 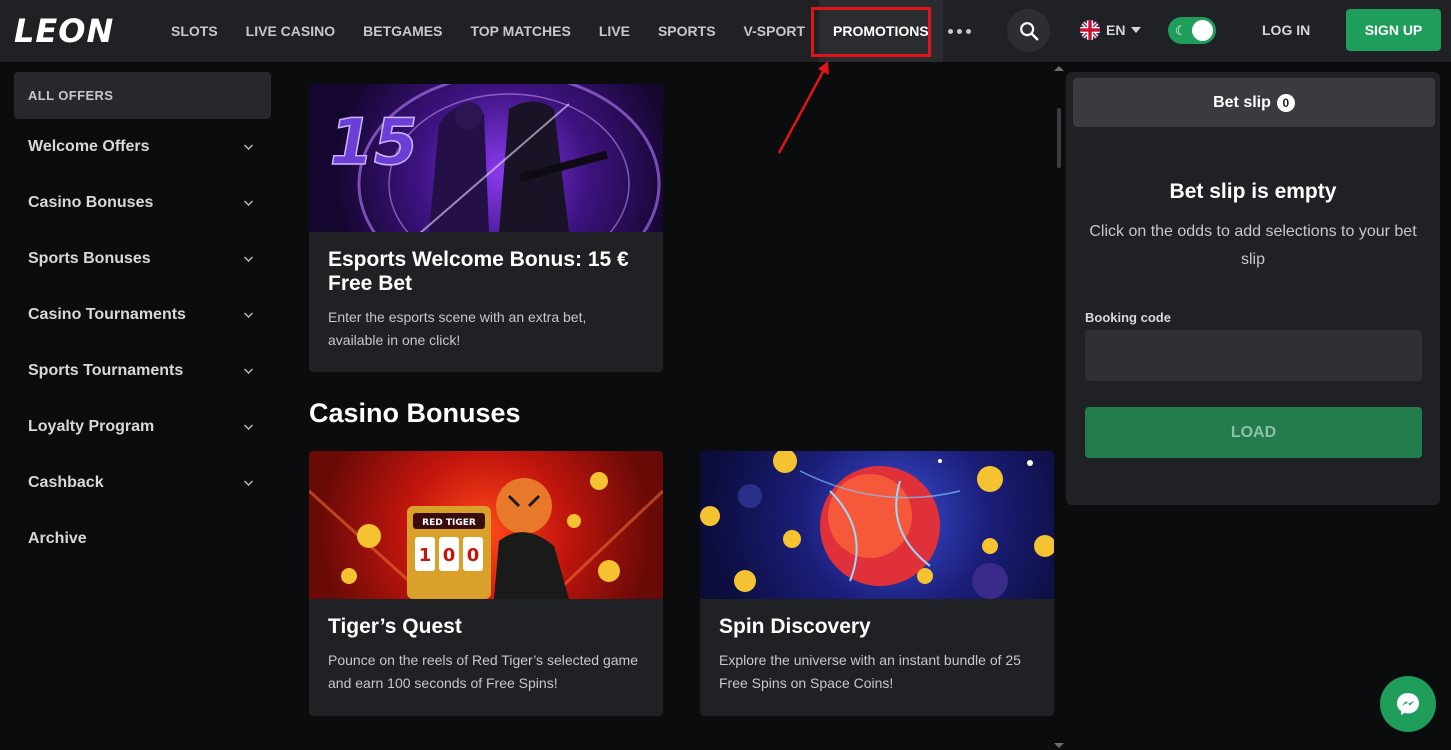 What do you see at coordinates (449, 523) in the screenshot?
I see `svg-text: RED TIGER` at bounding box center [449, 523].